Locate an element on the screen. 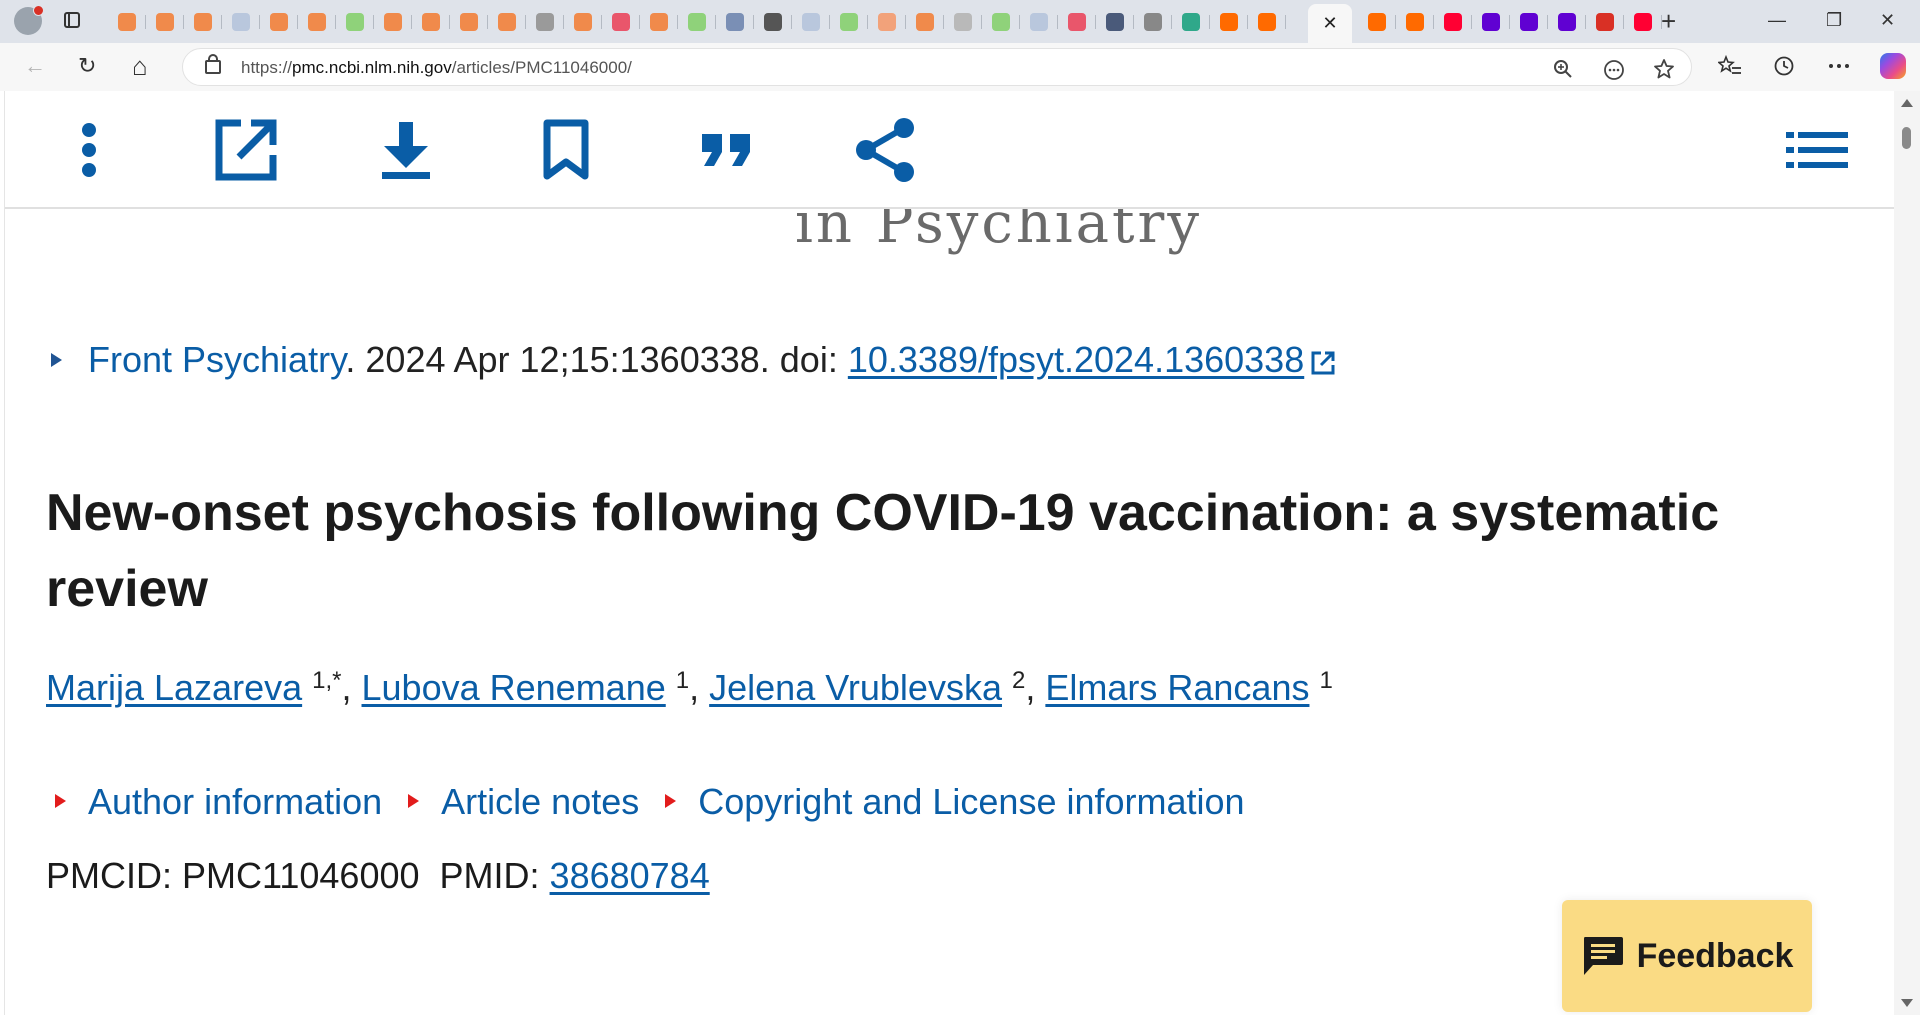  download-pdf-button is located at coordinates (406, 150).